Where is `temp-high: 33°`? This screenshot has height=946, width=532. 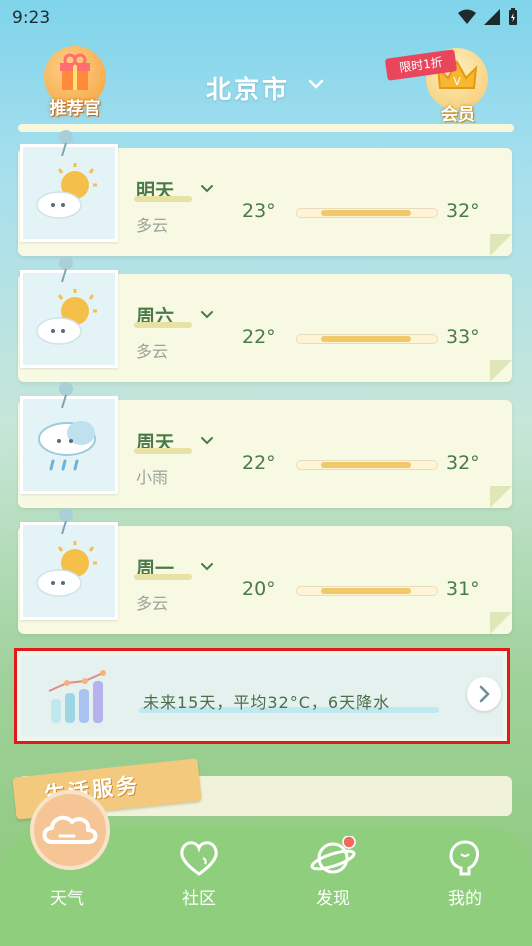
temp-high: 33° is located at coordinates (463, 337).